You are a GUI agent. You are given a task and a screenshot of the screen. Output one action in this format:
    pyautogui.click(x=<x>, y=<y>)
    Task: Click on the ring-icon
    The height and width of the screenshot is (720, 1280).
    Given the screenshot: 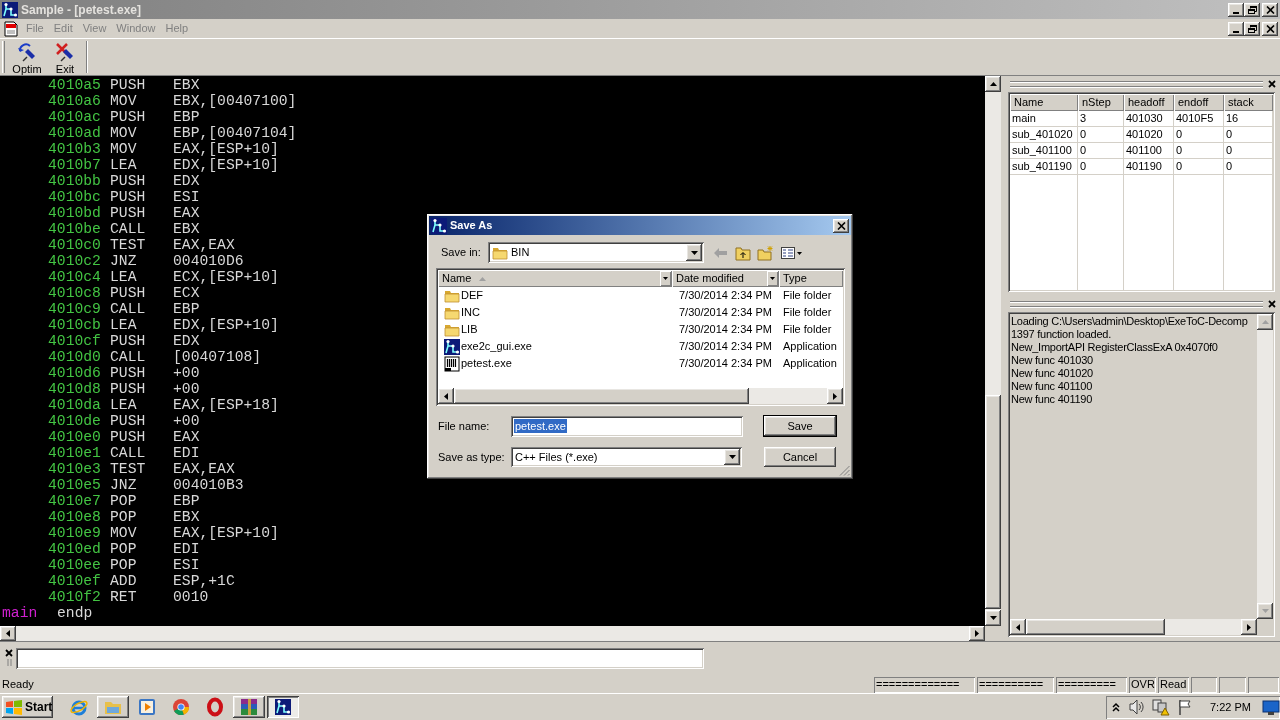 What is the action you would take?
    pyautogui.click(x=215, y=707)
    